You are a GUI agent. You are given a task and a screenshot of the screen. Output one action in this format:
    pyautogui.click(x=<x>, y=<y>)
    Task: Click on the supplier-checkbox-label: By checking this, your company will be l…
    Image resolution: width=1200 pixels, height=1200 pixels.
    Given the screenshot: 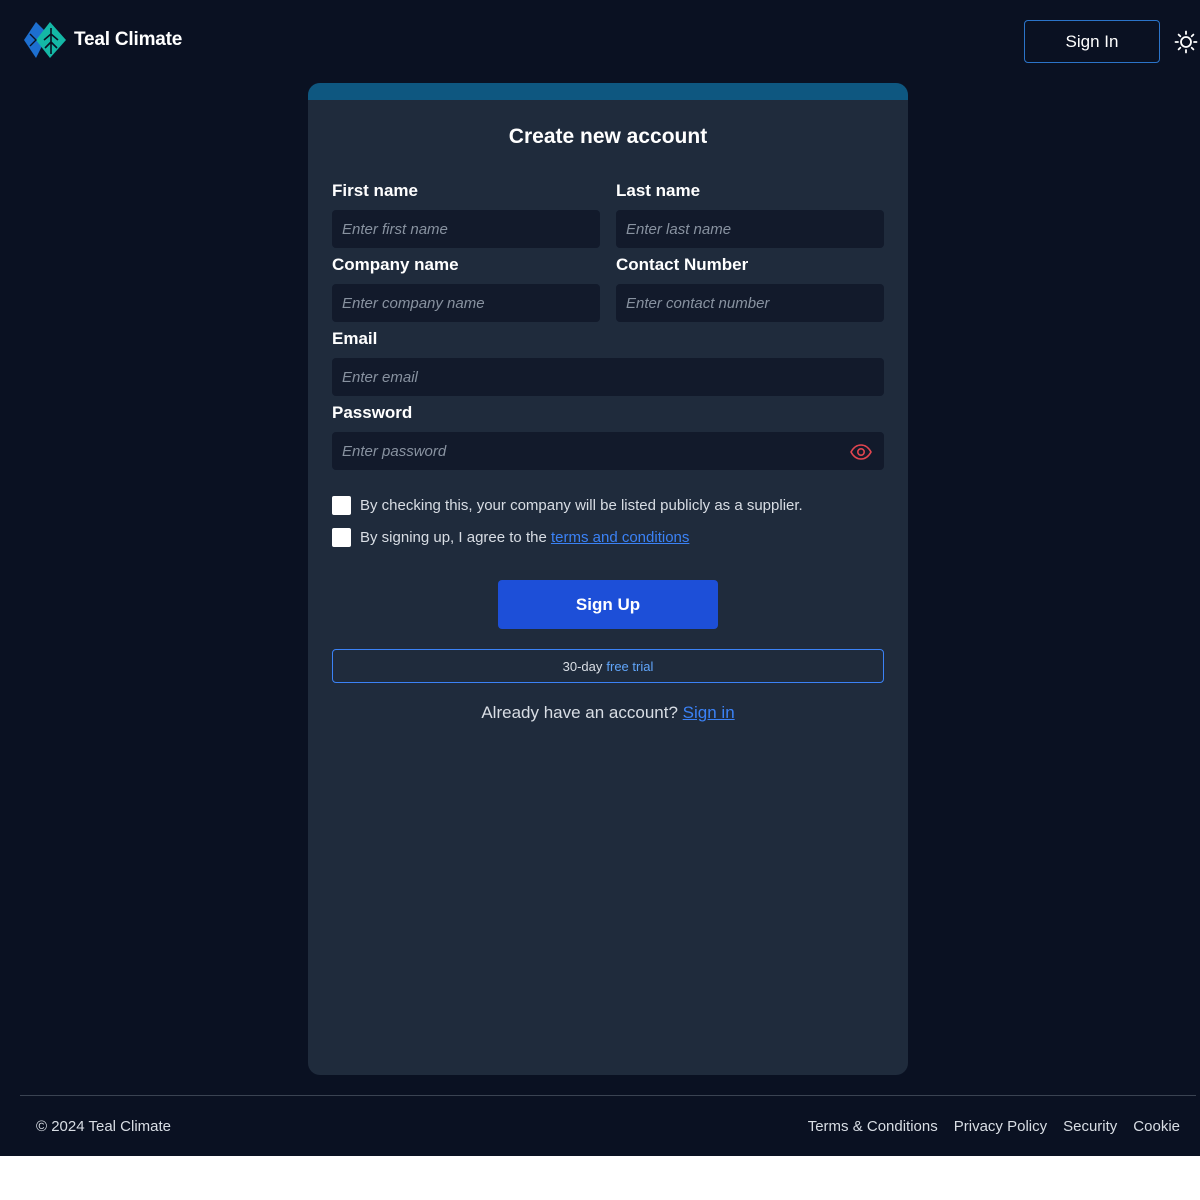 What is the action you would take?
    pyautogui.click(x=581, y=505)
    